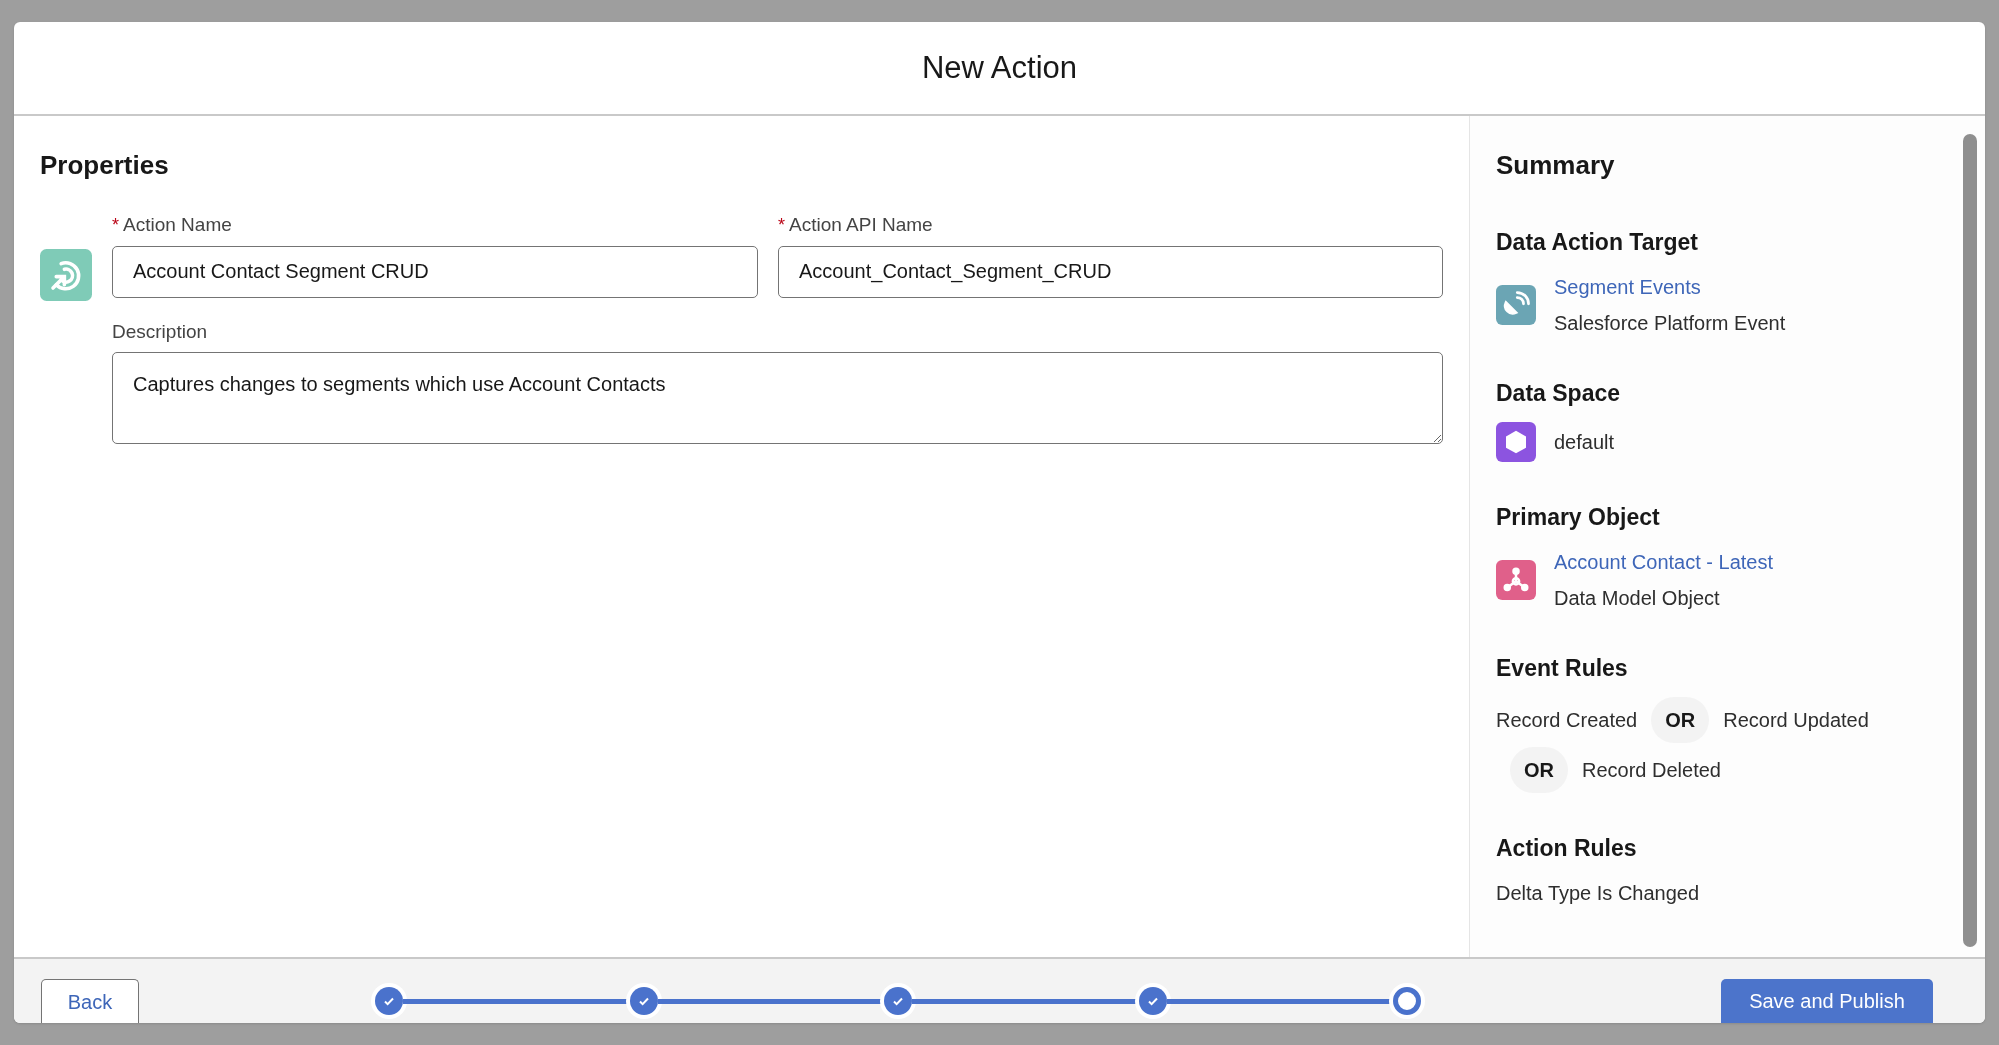 This screenshot has width=1999, height=1045. I want to click on section-heading: Summary, so click(1556, 165).